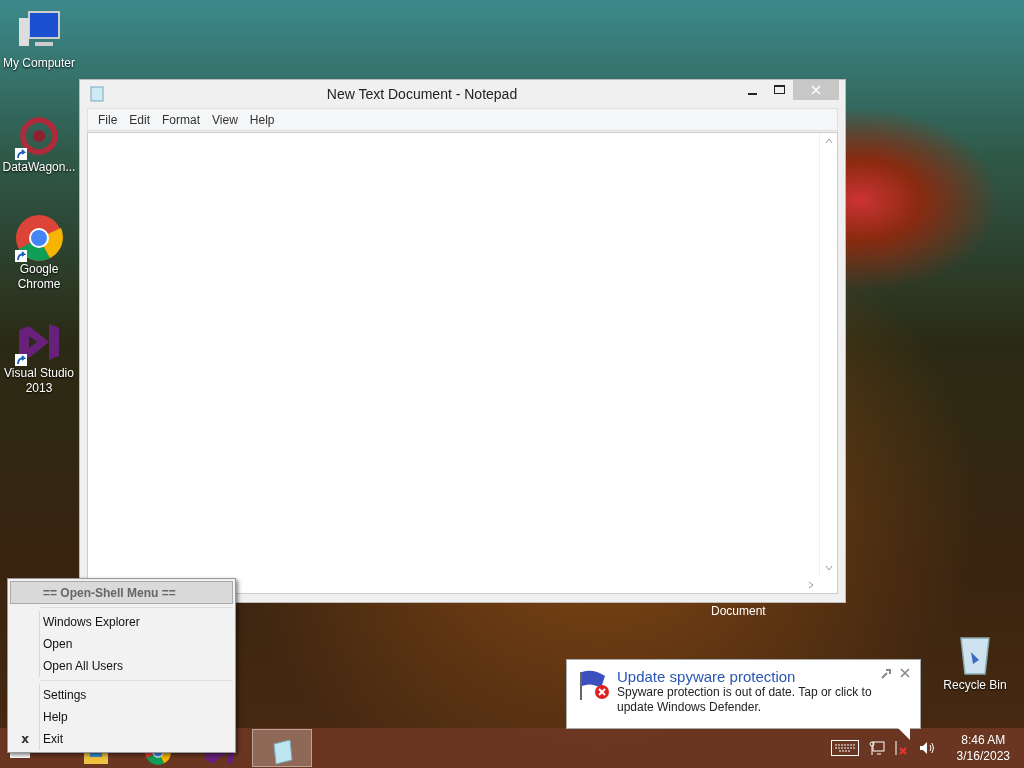 The image size is (1024, 768). What do you see at coordinates (707, 676) in the screenshot?
I see `notification-title: Update spyware protection` at bounding box center [707, 676].